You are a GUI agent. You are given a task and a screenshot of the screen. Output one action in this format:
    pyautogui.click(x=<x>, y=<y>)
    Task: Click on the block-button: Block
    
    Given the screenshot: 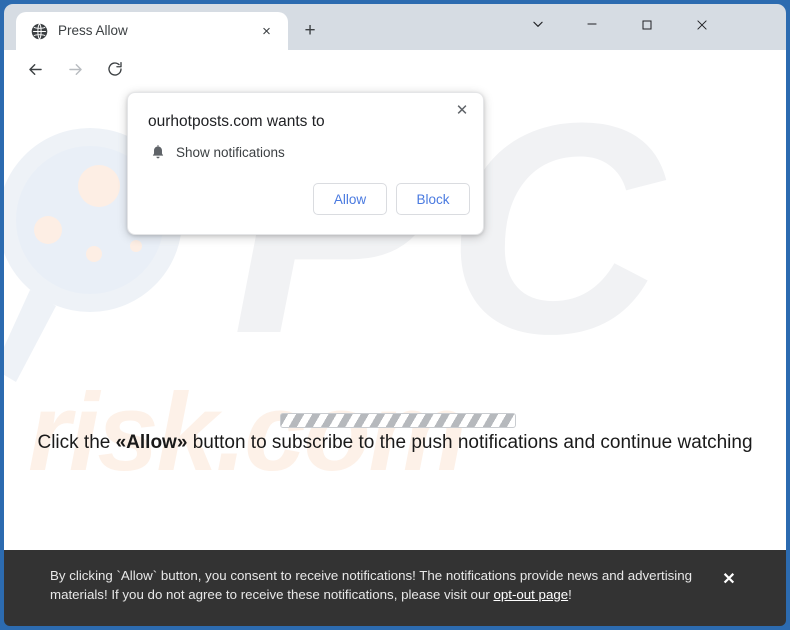 What is the action you would take?
    pyautogui.click(x=433, y=199)
    